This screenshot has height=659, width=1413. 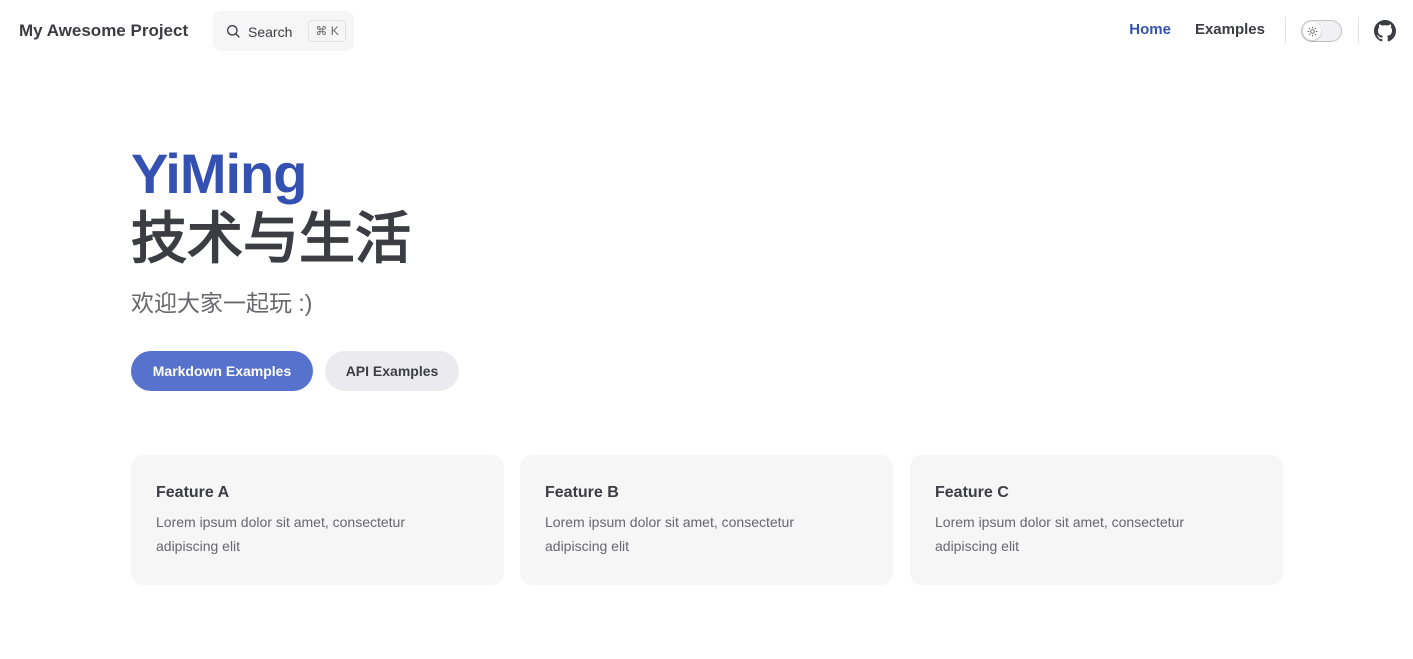 I want to click on sun-icon, so click(x=1312, y=31).